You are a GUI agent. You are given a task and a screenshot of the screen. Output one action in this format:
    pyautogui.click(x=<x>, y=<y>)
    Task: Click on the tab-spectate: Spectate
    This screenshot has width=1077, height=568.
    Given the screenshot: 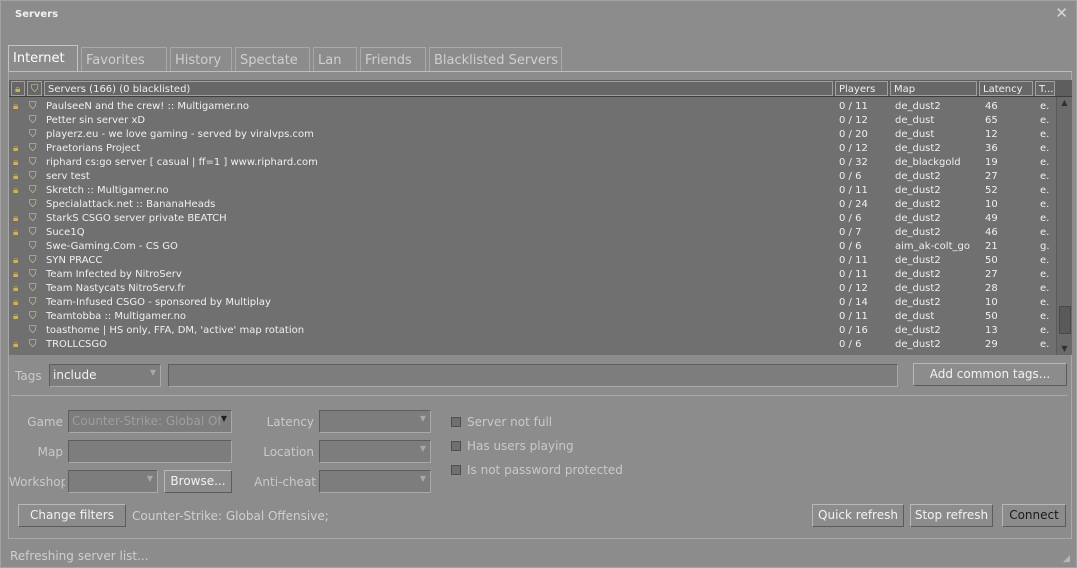 What is the action you would take?
    pyautogui.click(x=272, y=59)
    